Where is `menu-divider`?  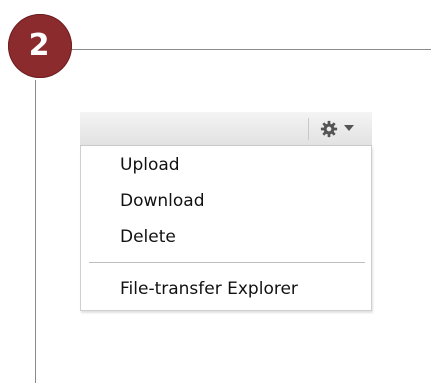 menu-divider is located at coordinates (227, 262).